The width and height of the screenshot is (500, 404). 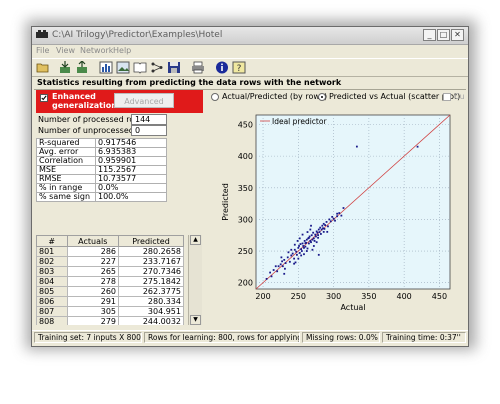 What do you see at coordinates (140, 67) in the screenshot?
I see `book-icon` at bounding box center [140, 67].